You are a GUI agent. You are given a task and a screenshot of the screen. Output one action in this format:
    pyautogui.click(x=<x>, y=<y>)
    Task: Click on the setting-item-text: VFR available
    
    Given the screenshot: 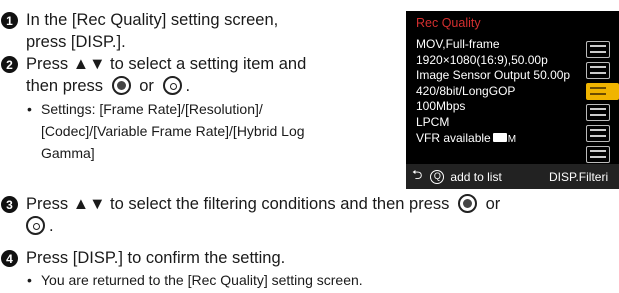 What is the action you would take?
    pyautogui.click(x=453, y=137)
    